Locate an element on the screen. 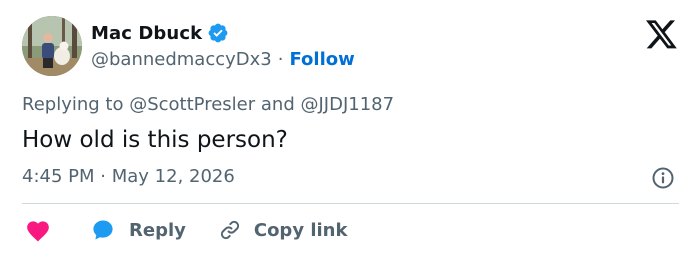 This screenshot has height=256, width=700. link-icon is located at coordinates (230, 230).